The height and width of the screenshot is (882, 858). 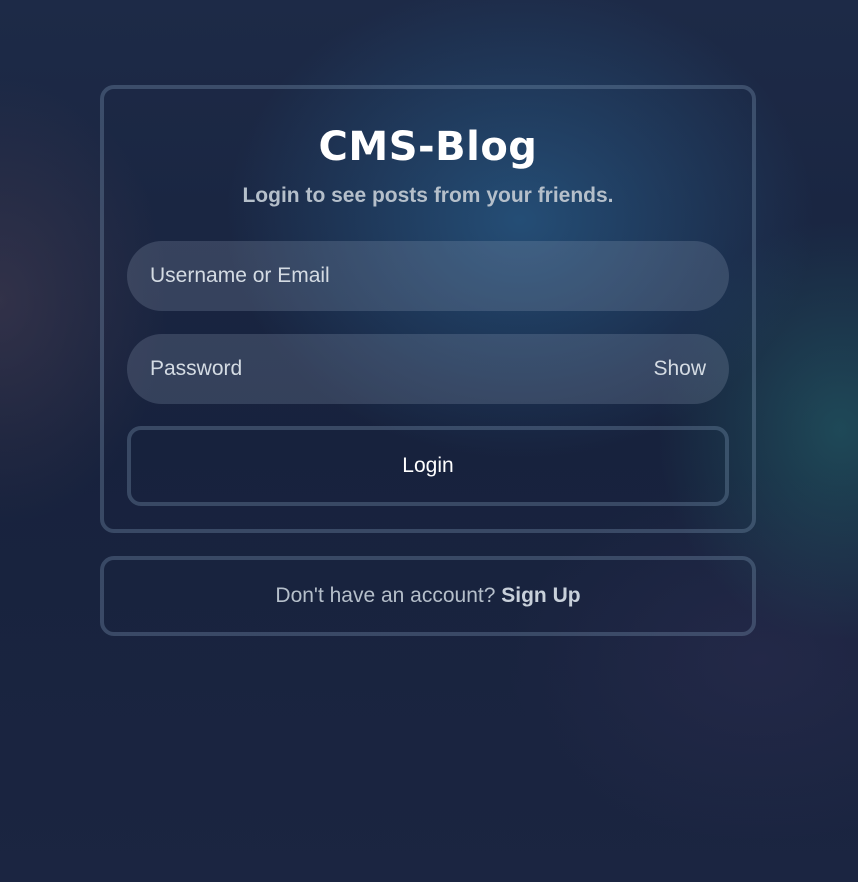 I want to click on password-field: Show, so click(x=428, y=369).